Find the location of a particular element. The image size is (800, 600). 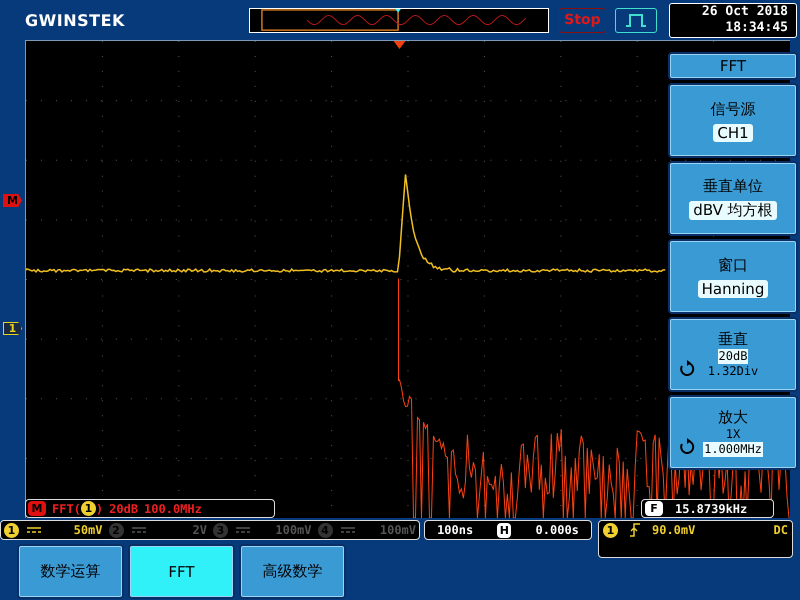

channel-scale: 2V is located at coordinates (199, 530).